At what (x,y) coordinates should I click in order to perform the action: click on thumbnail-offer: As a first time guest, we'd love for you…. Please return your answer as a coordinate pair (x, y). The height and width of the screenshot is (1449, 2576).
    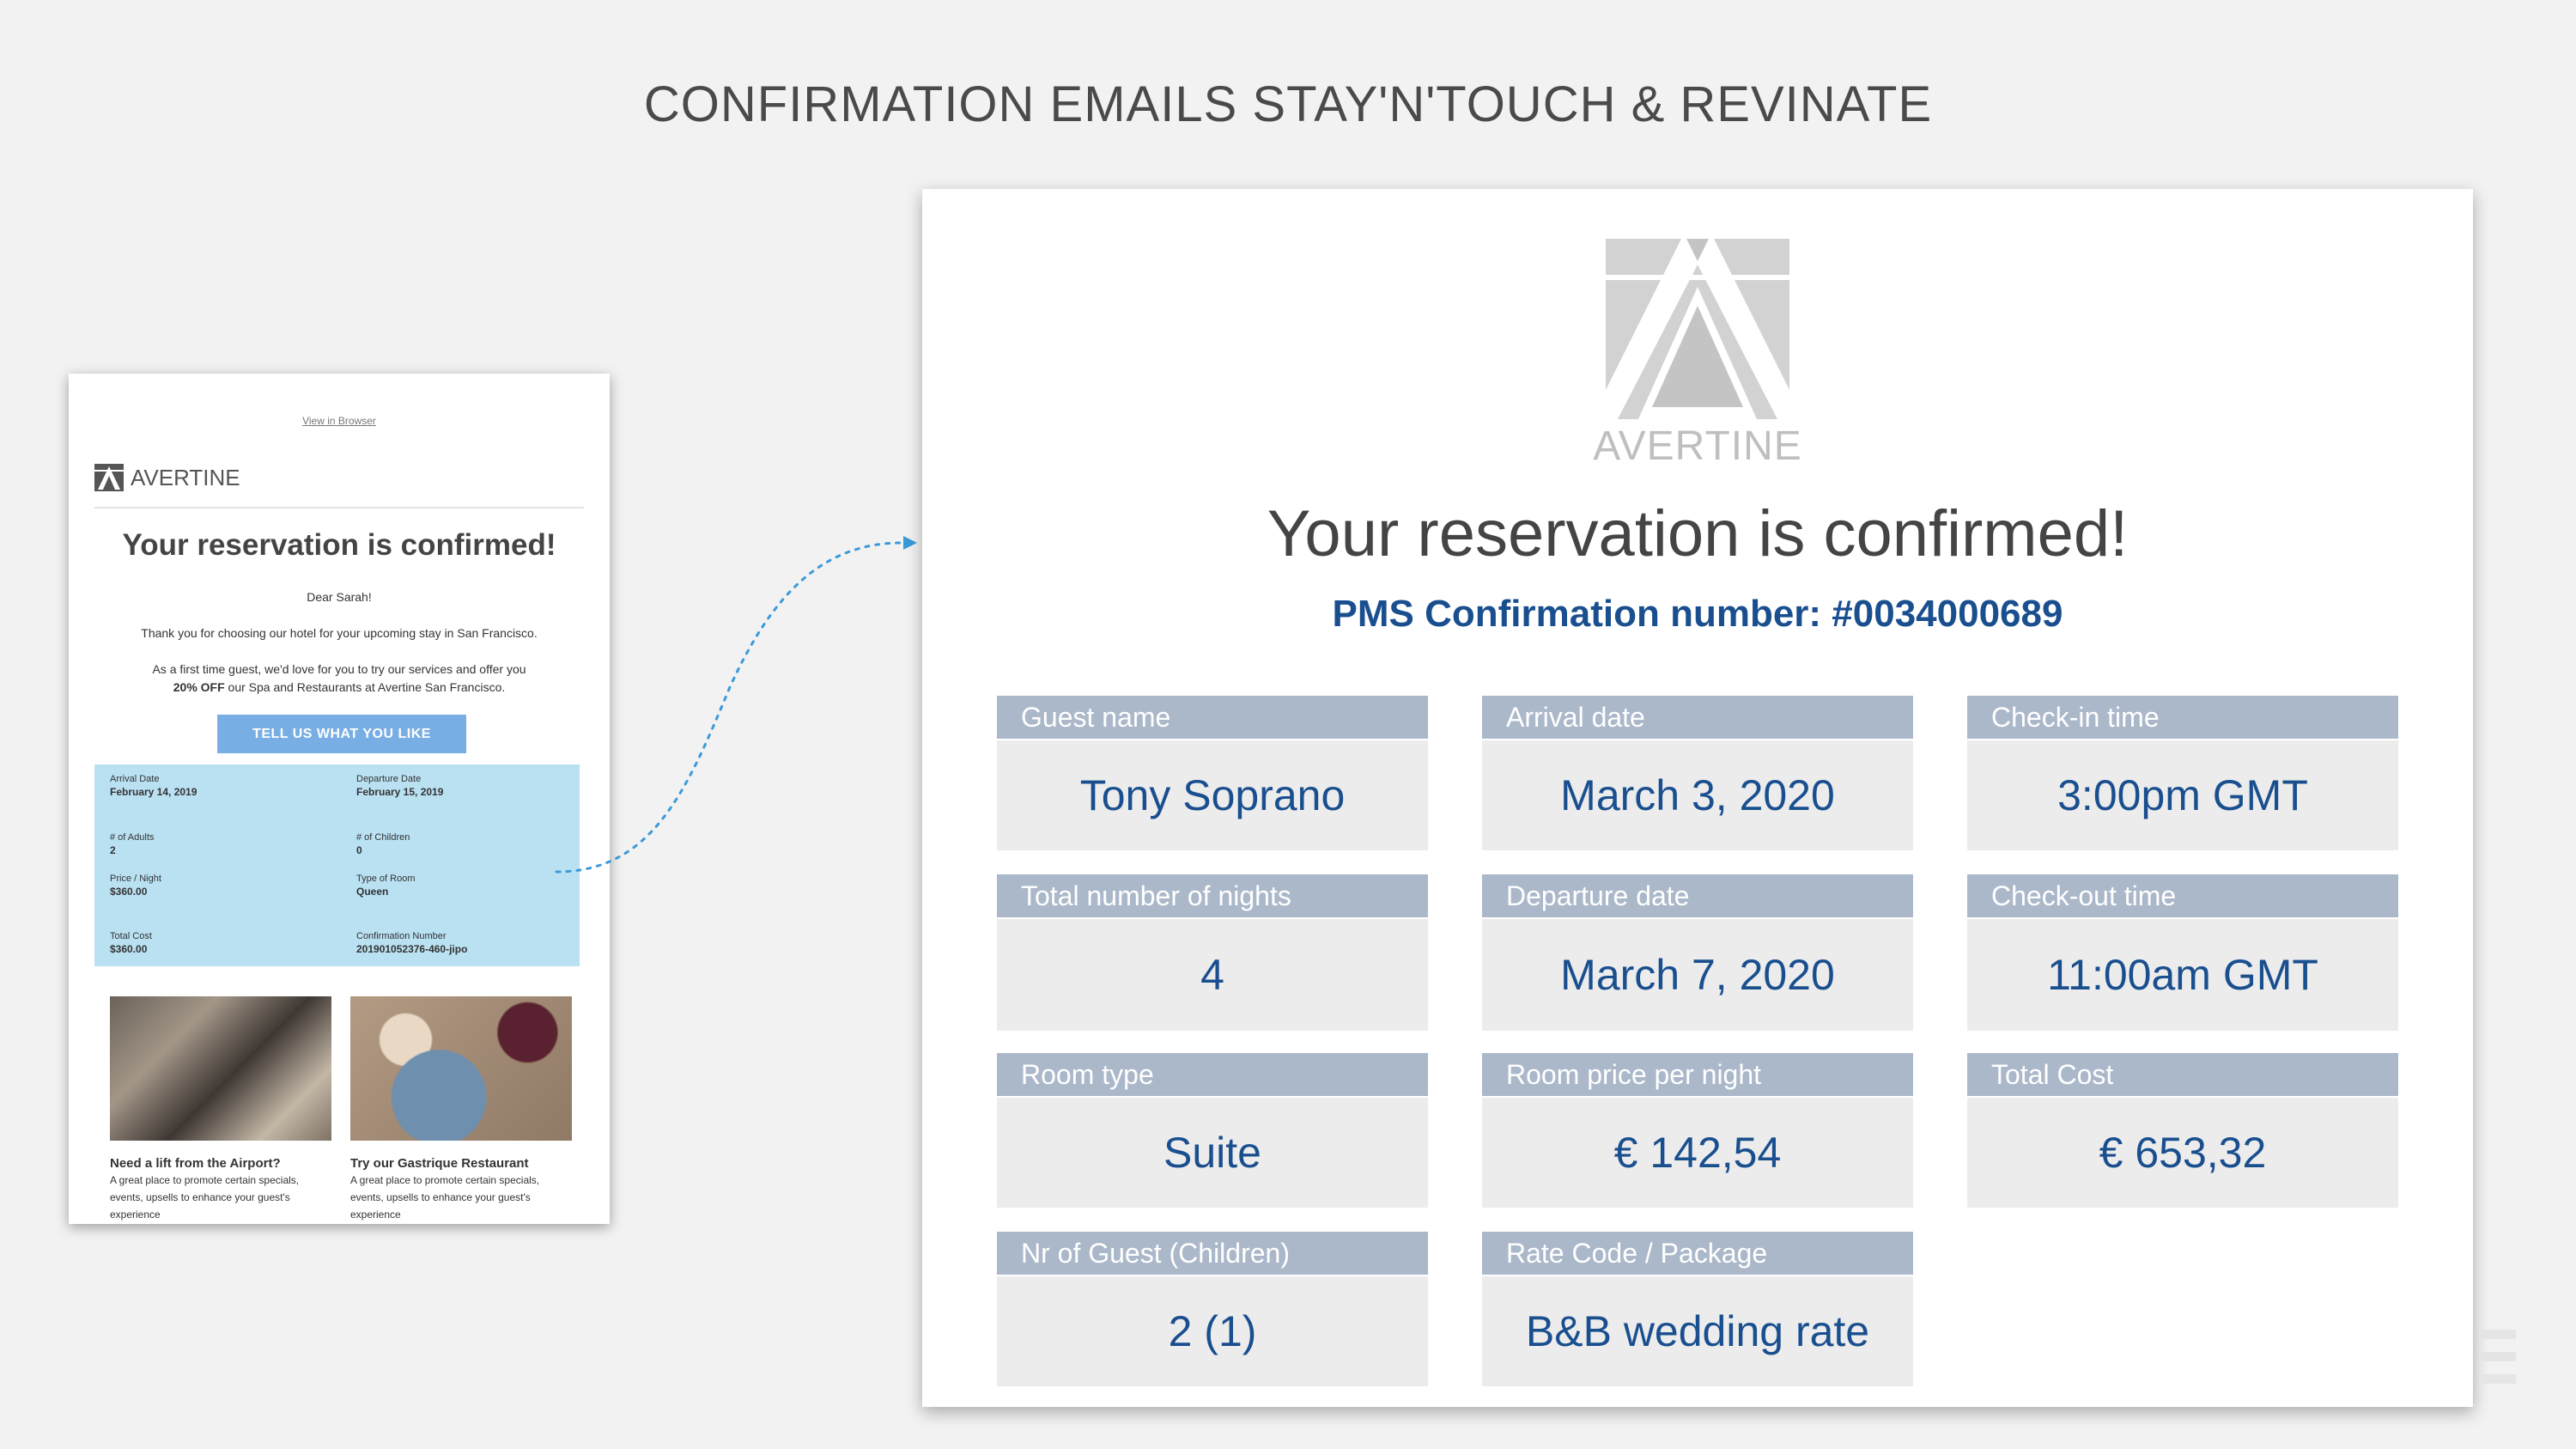
    Looking at the image, I should click on (339, 679).